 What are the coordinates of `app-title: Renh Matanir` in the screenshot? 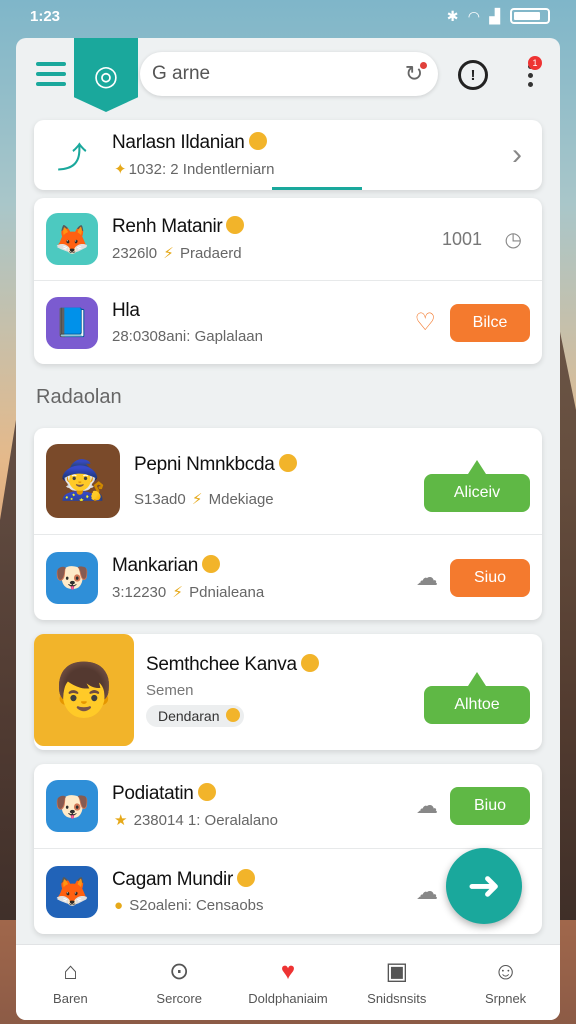 It's located at (167, 226).